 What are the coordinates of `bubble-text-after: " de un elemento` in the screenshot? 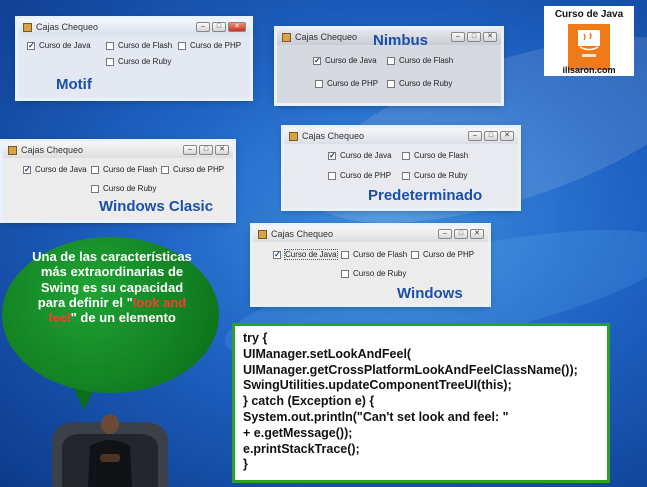 It's located at (123, 318).